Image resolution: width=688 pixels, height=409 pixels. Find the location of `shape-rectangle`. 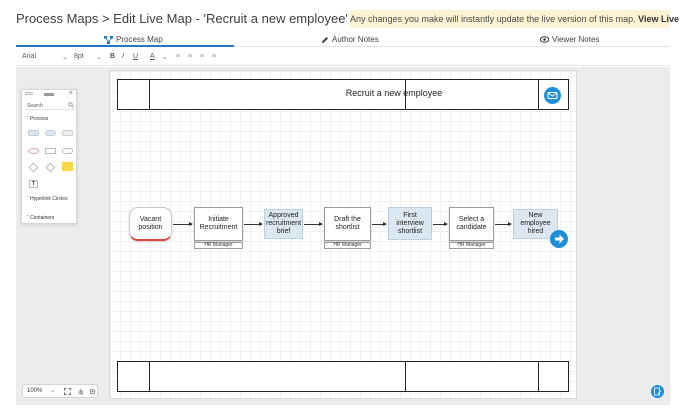

shape-rectangle is located at coordinates (50, 151).